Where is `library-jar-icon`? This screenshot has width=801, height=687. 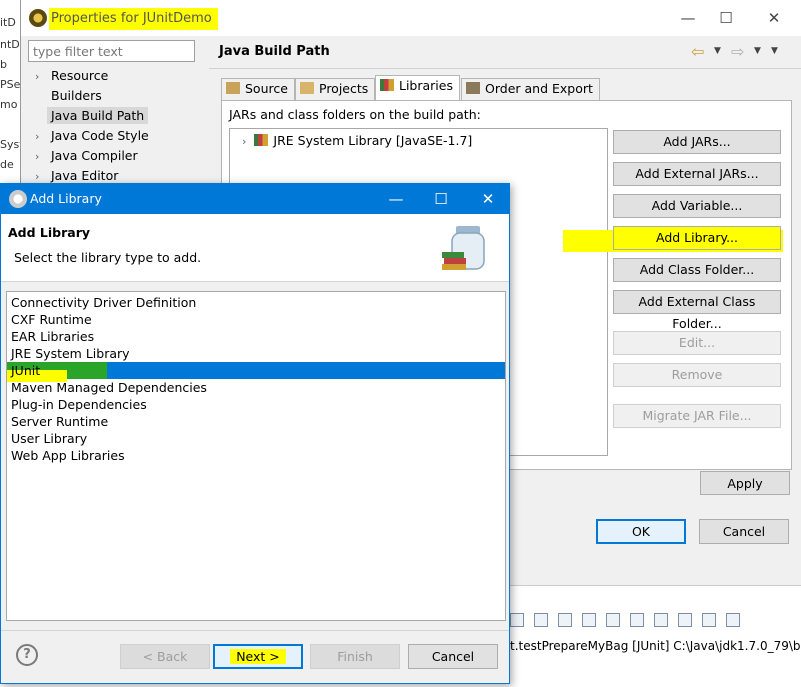
library-jar-icon is located at coordinates (463, 248).